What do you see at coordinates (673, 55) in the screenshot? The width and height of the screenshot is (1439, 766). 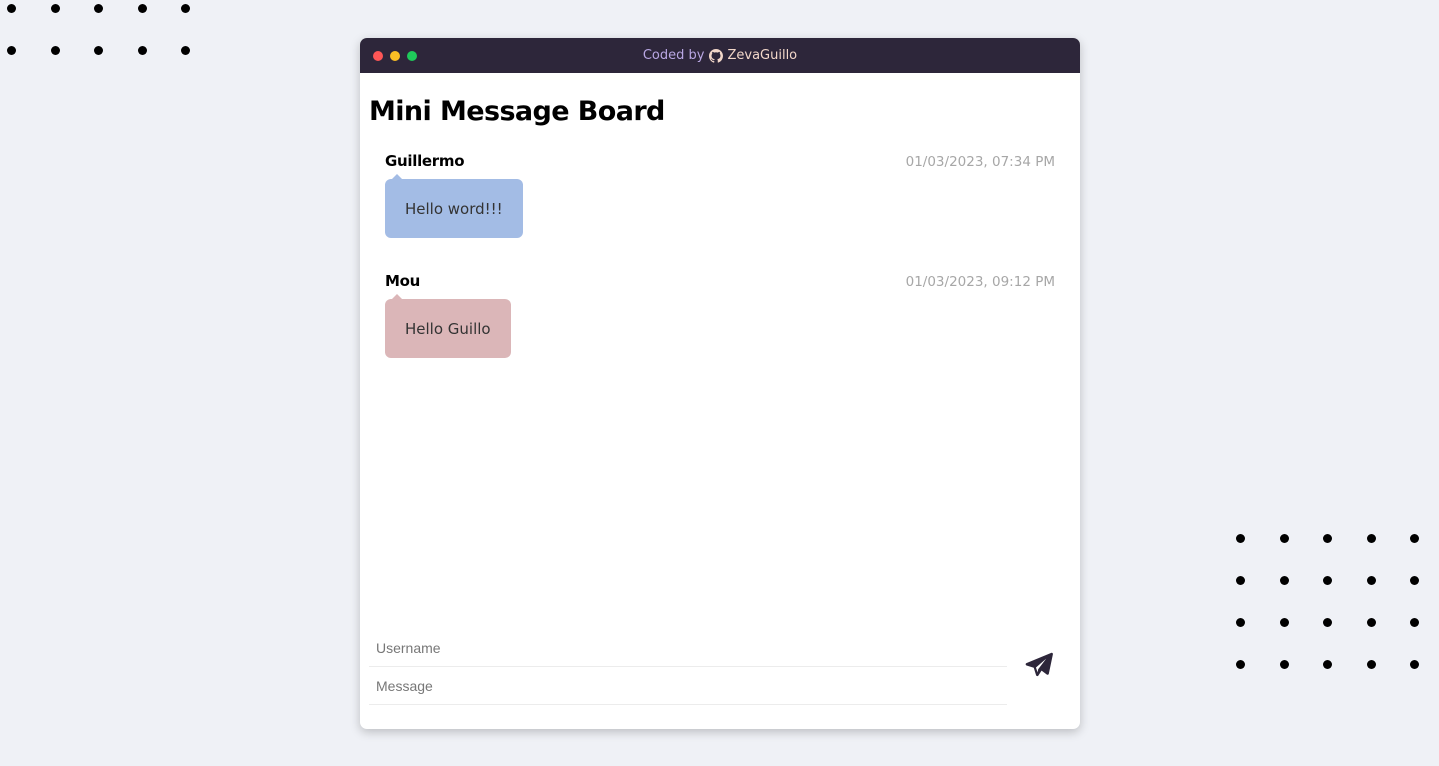 I see `credit-prefix: Coded by` at bounding box center [673, 55].